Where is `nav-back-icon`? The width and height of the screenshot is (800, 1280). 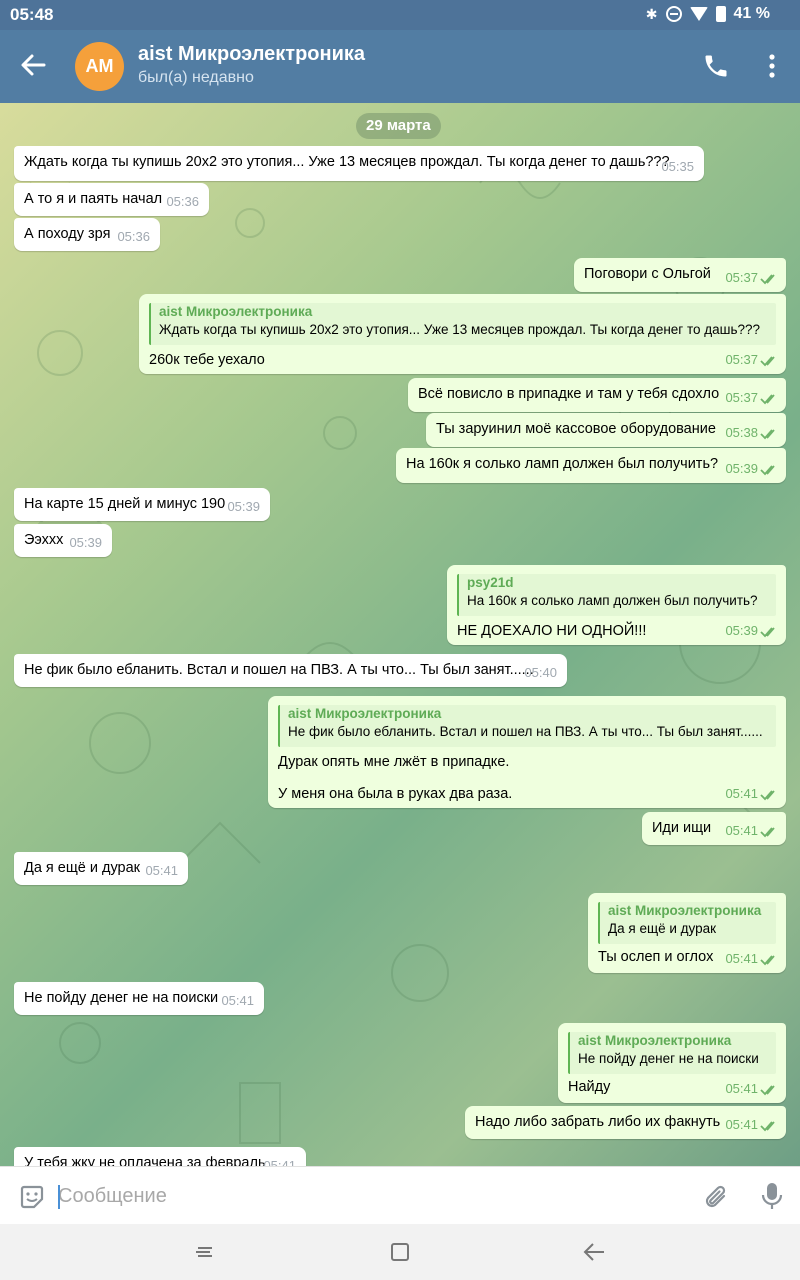
nav-back-icon is located at coordinates (594, 1252).